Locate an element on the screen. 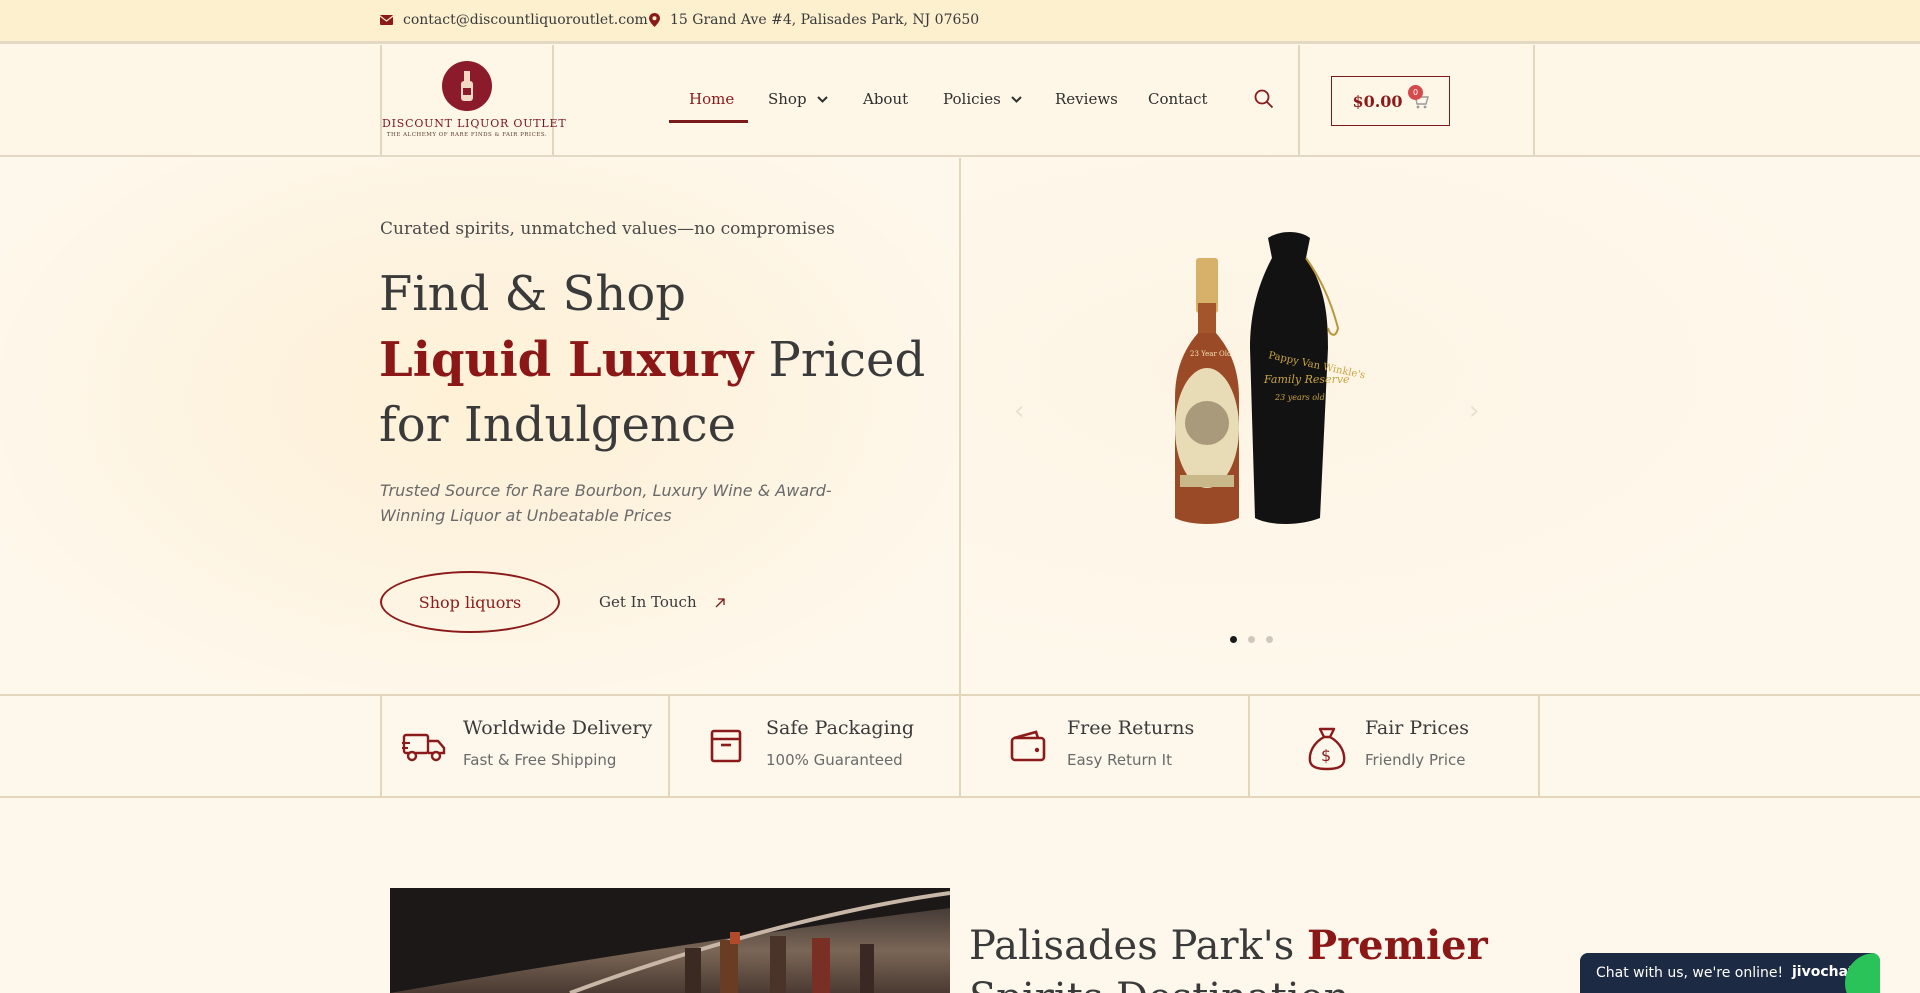 Image resolution: width=1920 pixels, height=993 pixels. feature-title: Worldwide Delivery is located at coordinates (558, 728).